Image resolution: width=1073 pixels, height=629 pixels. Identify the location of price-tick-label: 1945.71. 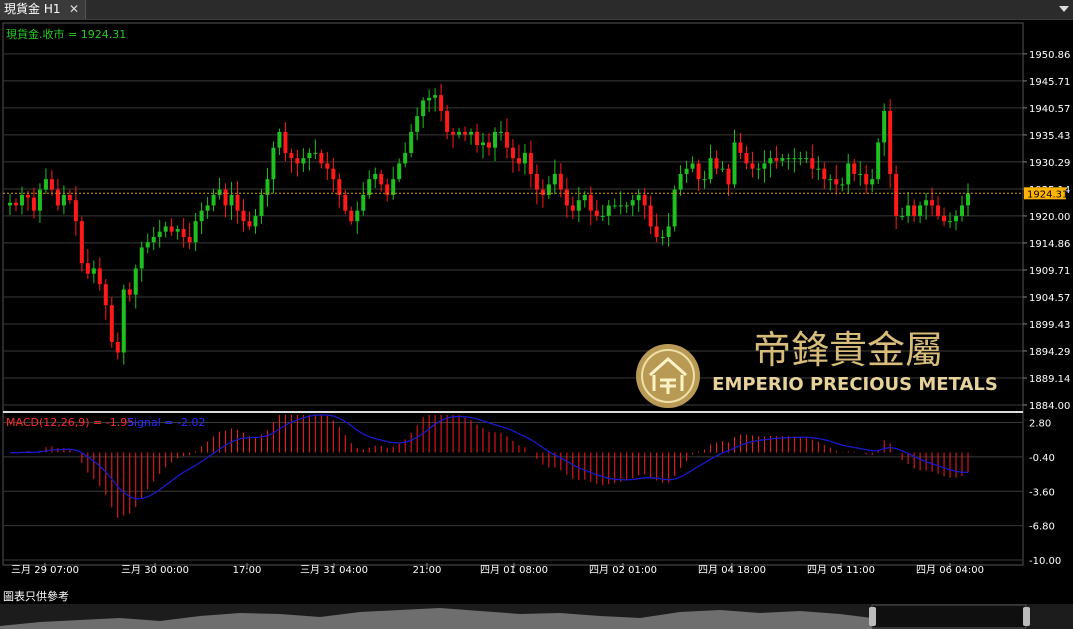
(1049, 82).